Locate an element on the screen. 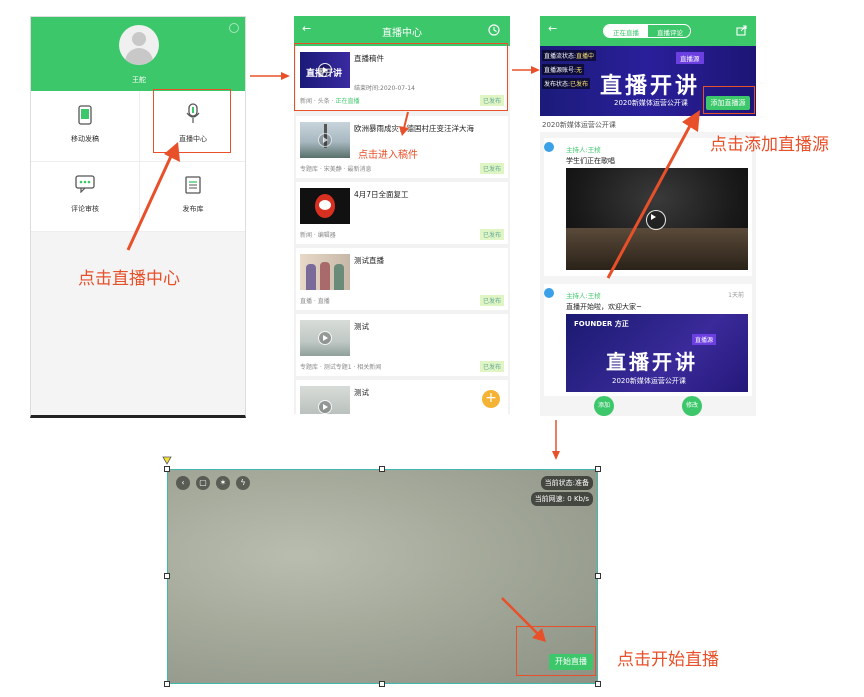  comment-icon is located at coordinates (85, 184).